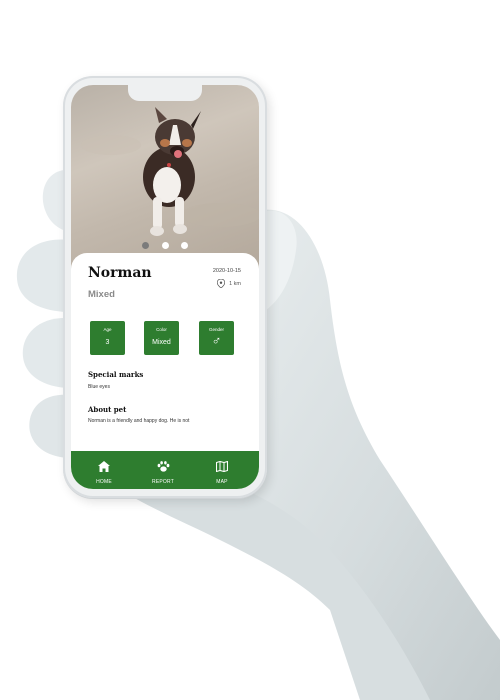  Describe the element at coordinates (161, 329) in the screenshot. I see `color-label: Color` at that location.